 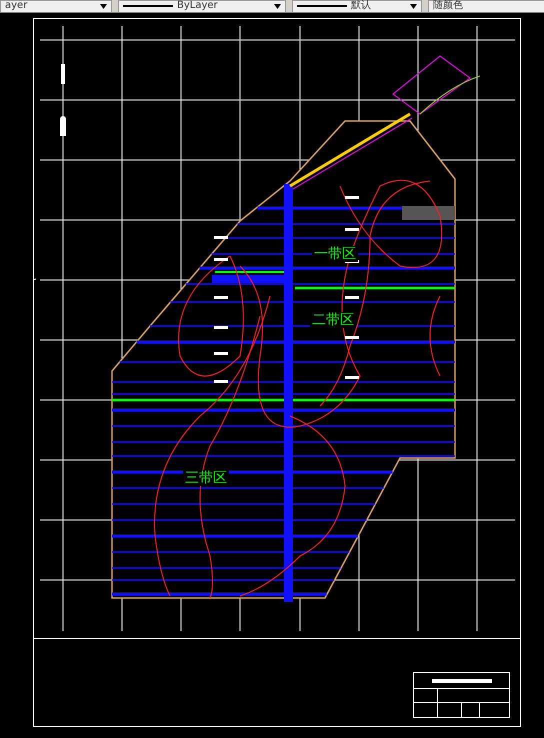 I want to click on property-dropdown: 默认, so click(x=357, y=6).